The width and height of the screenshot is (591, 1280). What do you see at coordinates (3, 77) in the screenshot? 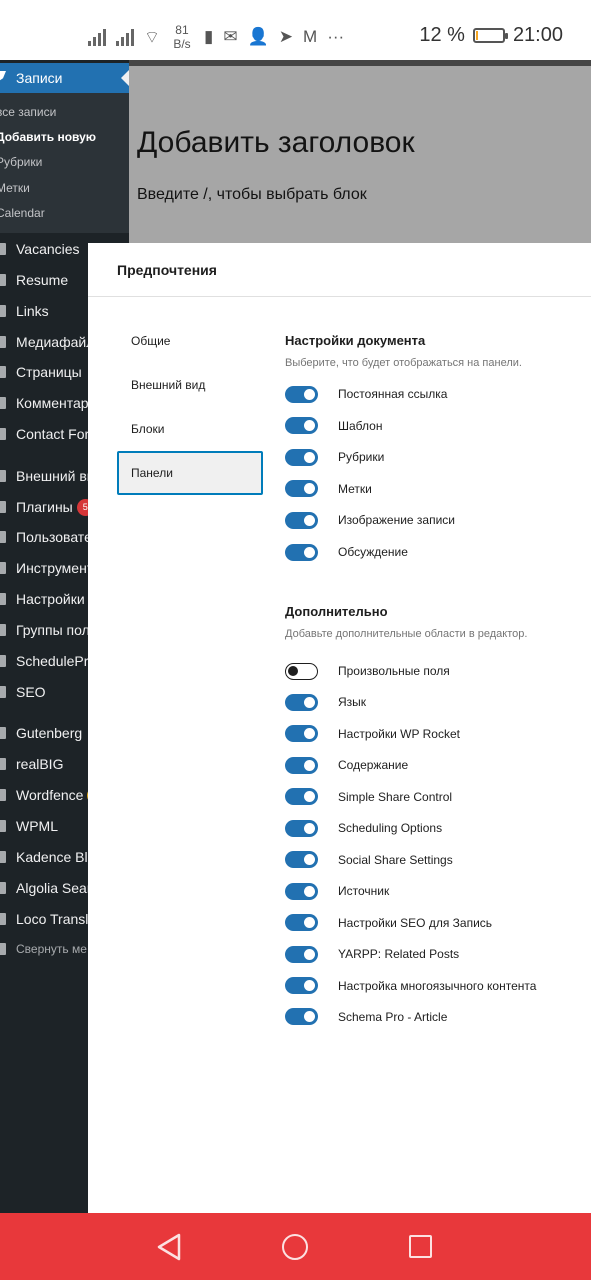
I see `pushpin-icon` at bounding box center [3, 77].